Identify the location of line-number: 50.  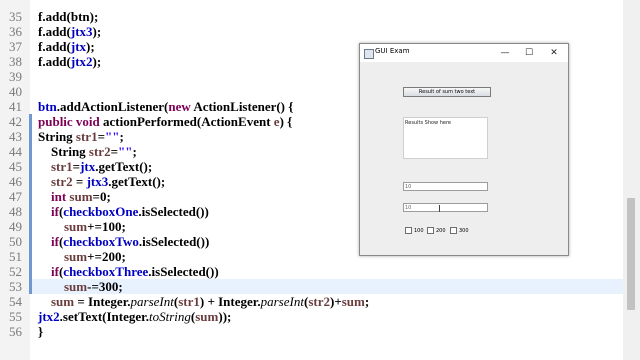
(15, 241).